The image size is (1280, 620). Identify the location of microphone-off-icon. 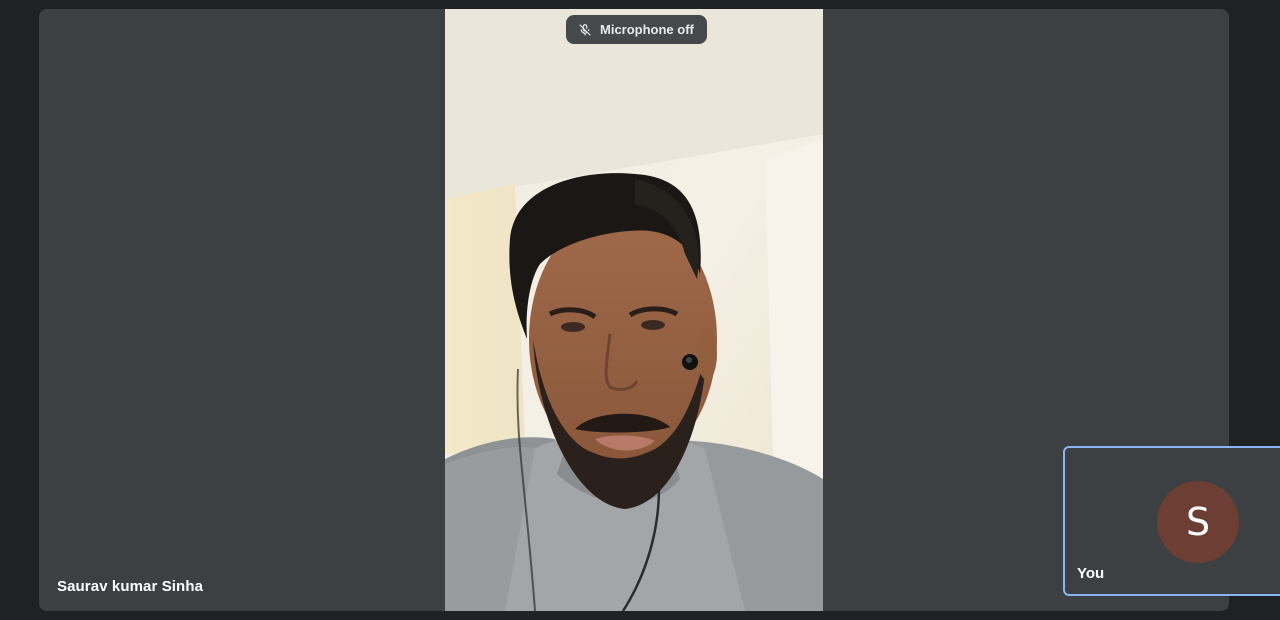
(585, 29).